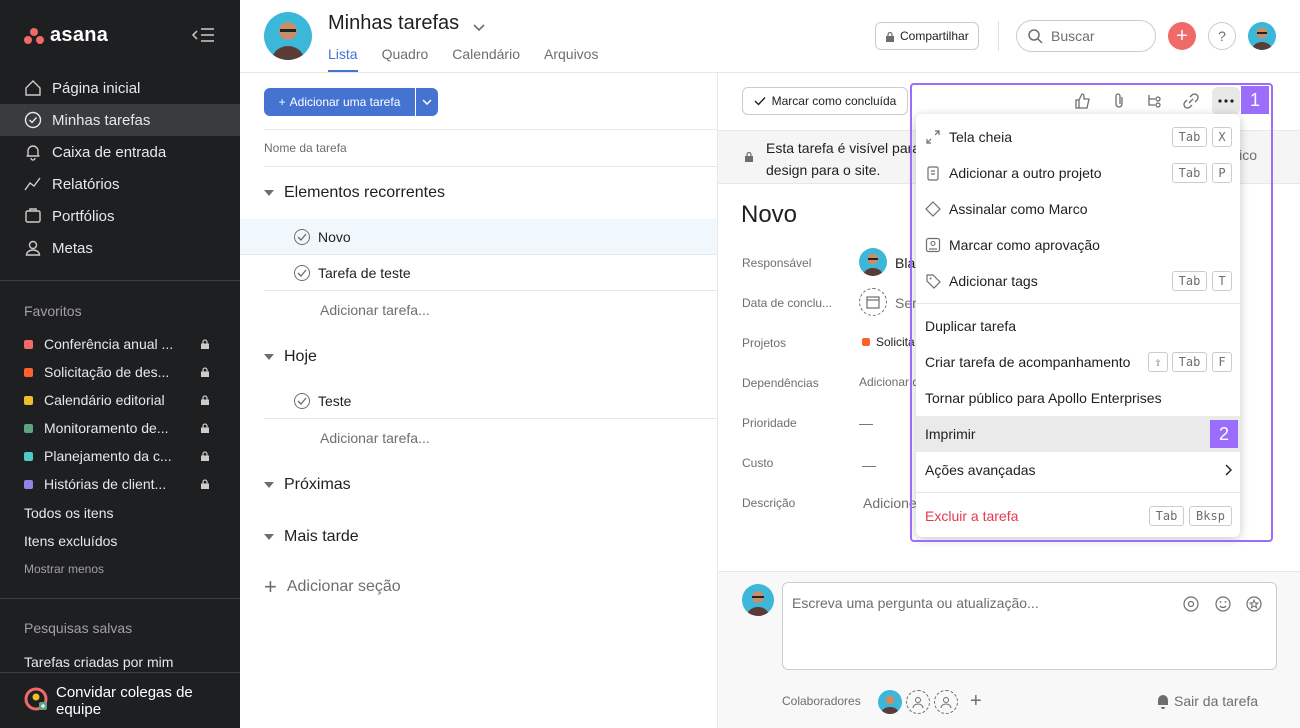  Describe the element at coordinates (66, 35) in the screenshot. I see `asana-logo: asana` at that location.